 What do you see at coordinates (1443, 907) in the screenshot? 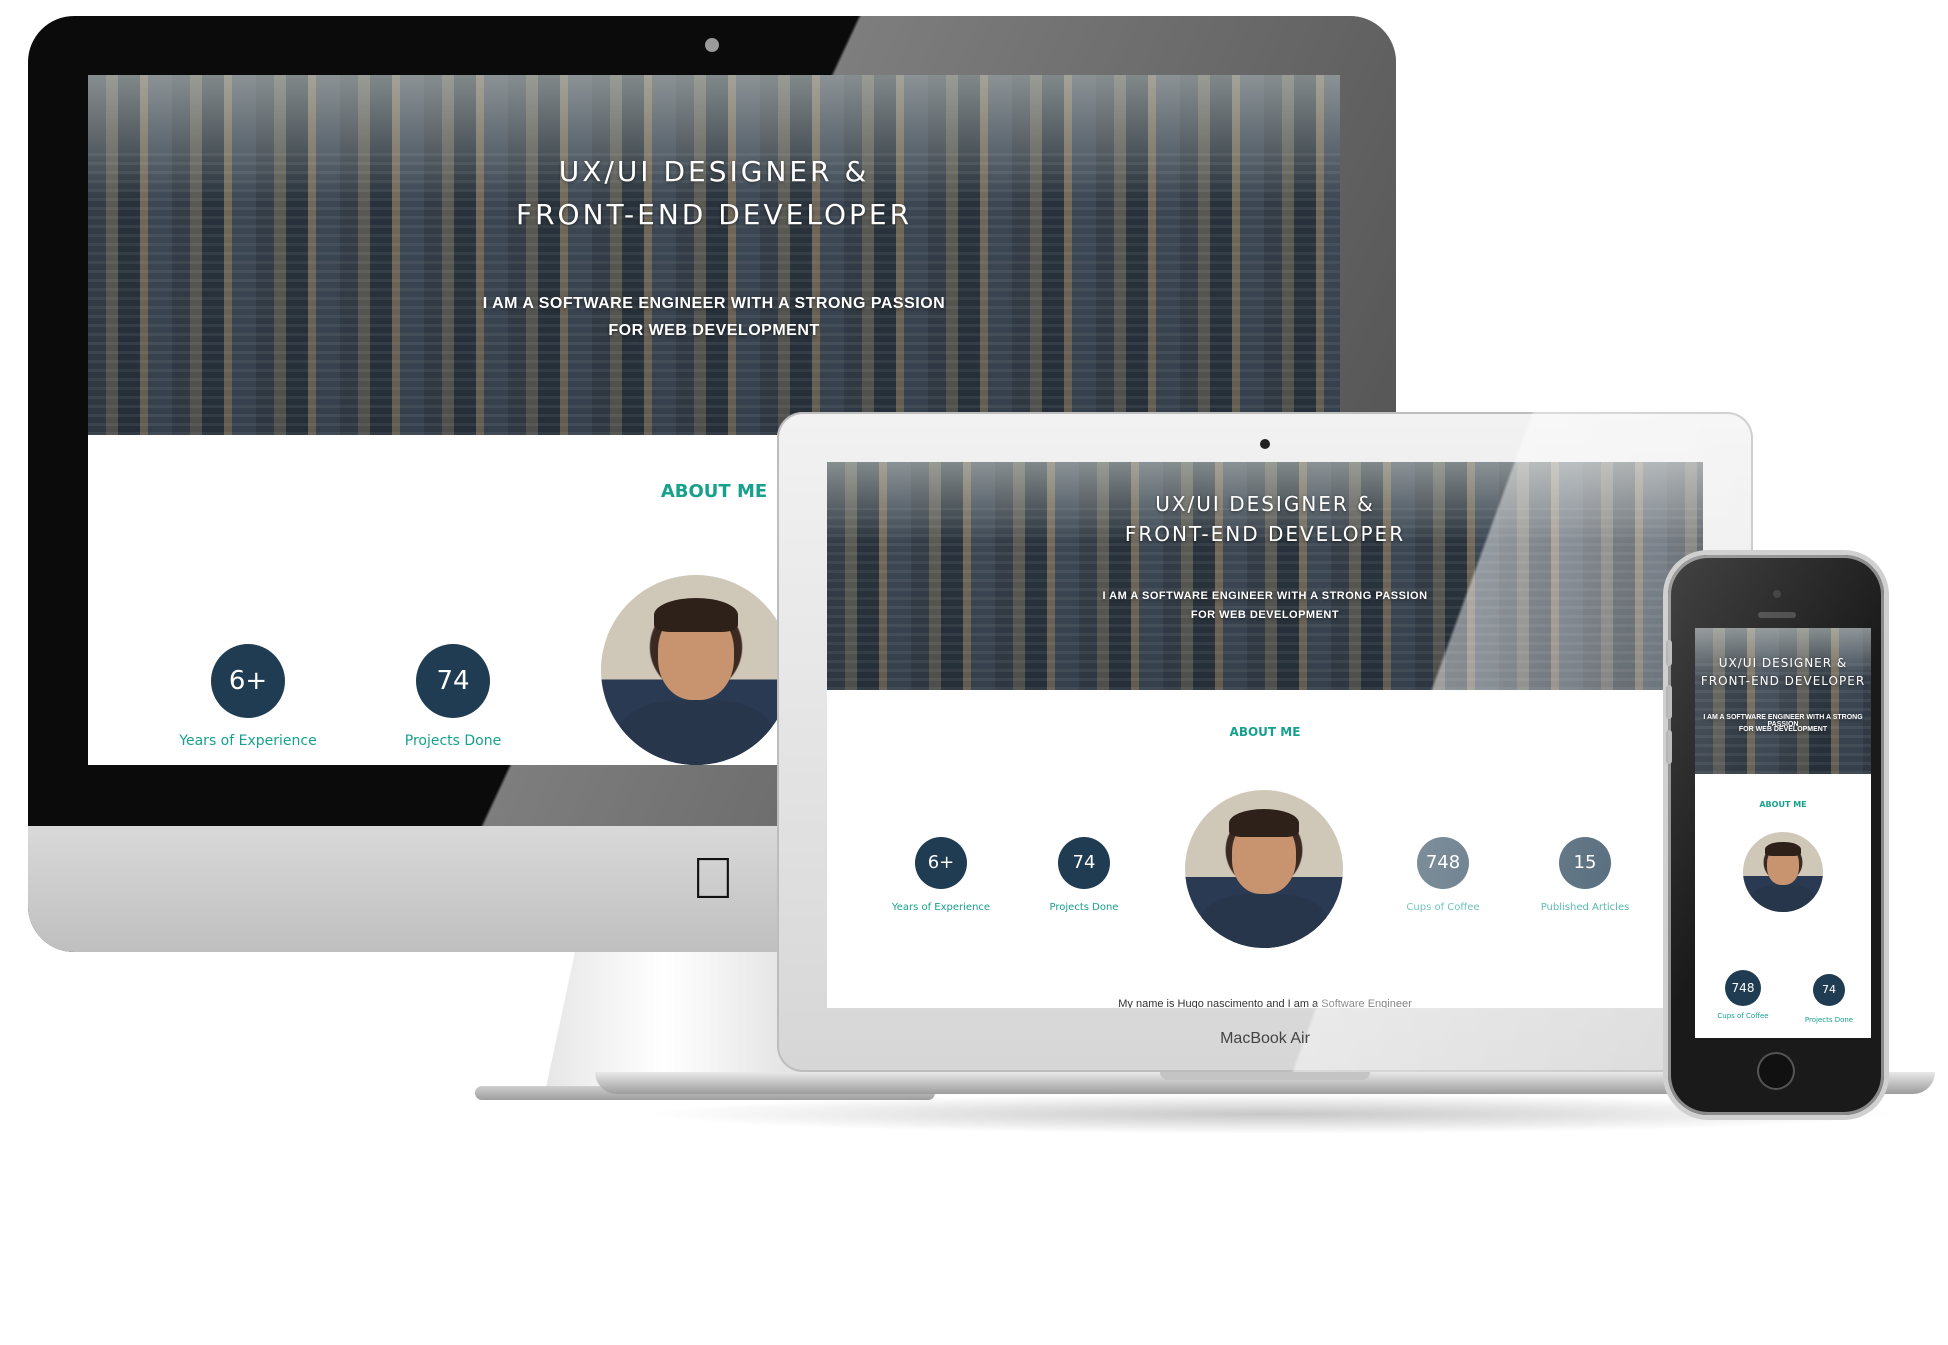
I see `laptop-stat-label-coffee: Cups of Coffee` at bounding box center [1443, 907].